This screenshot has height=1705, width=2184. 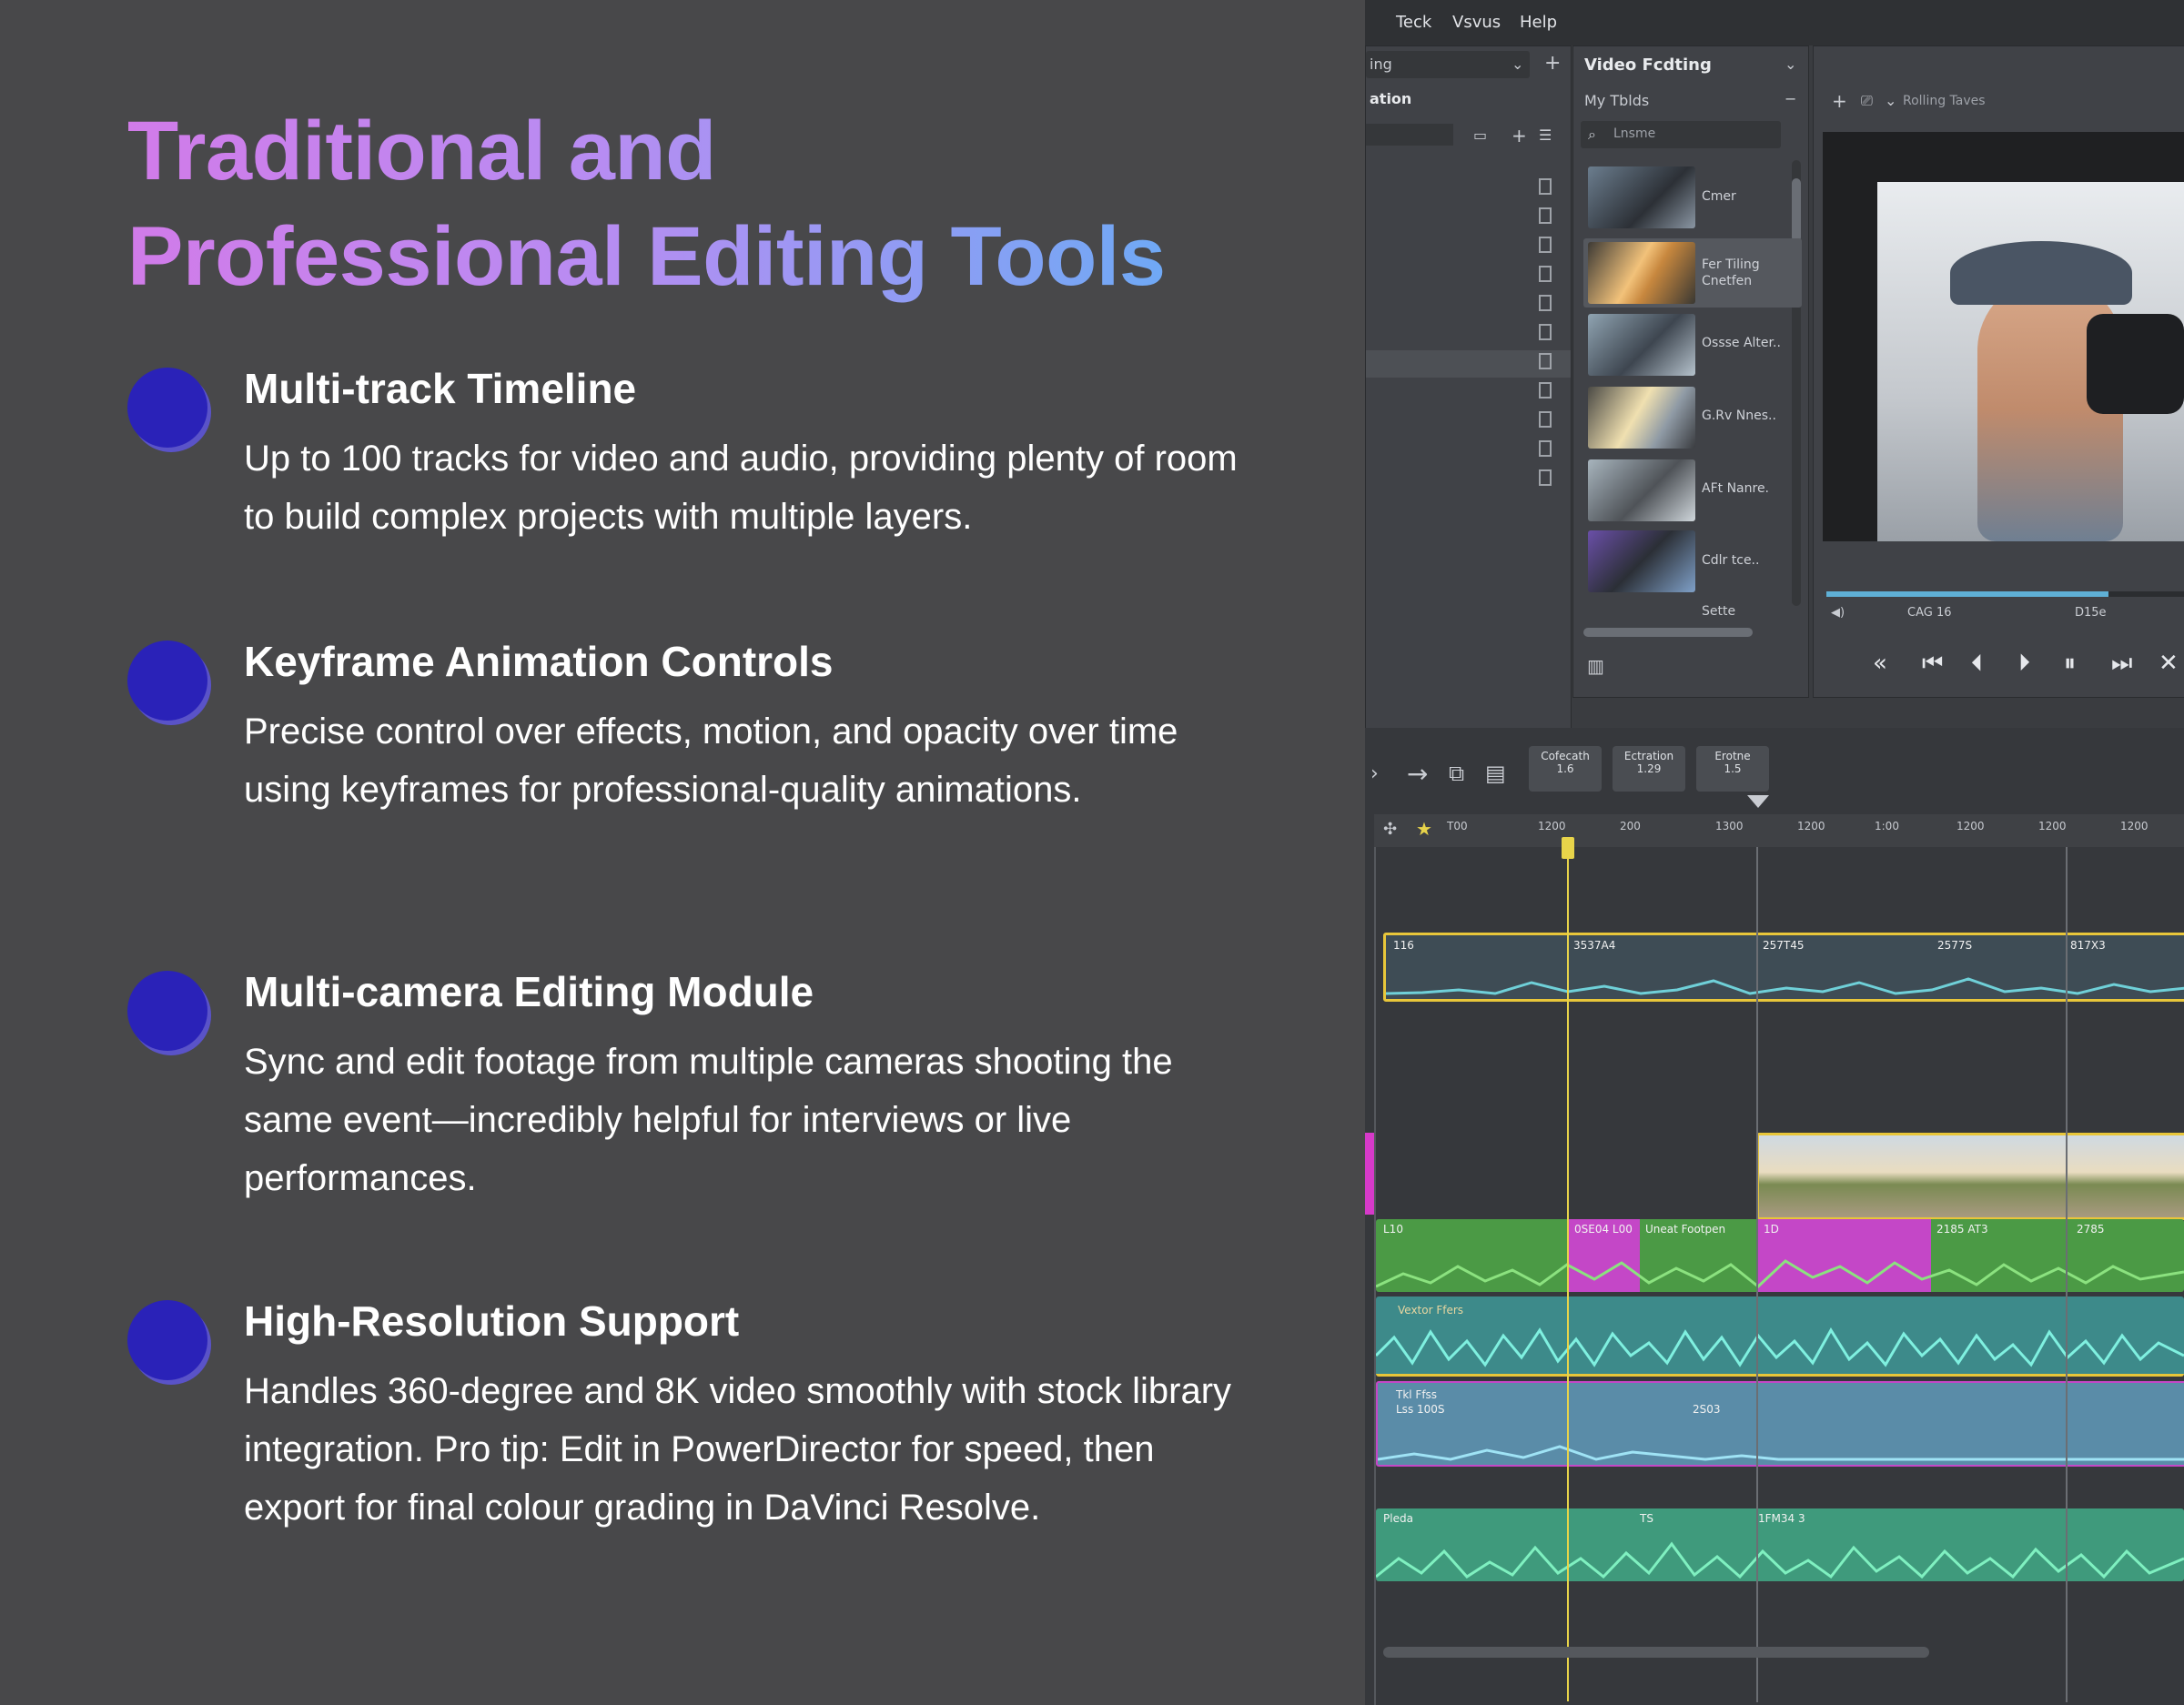 What do you see at coordinates (1967, 594) in the screenshot?
I see `scrubber-progress` at bounding box center [1967, 594].